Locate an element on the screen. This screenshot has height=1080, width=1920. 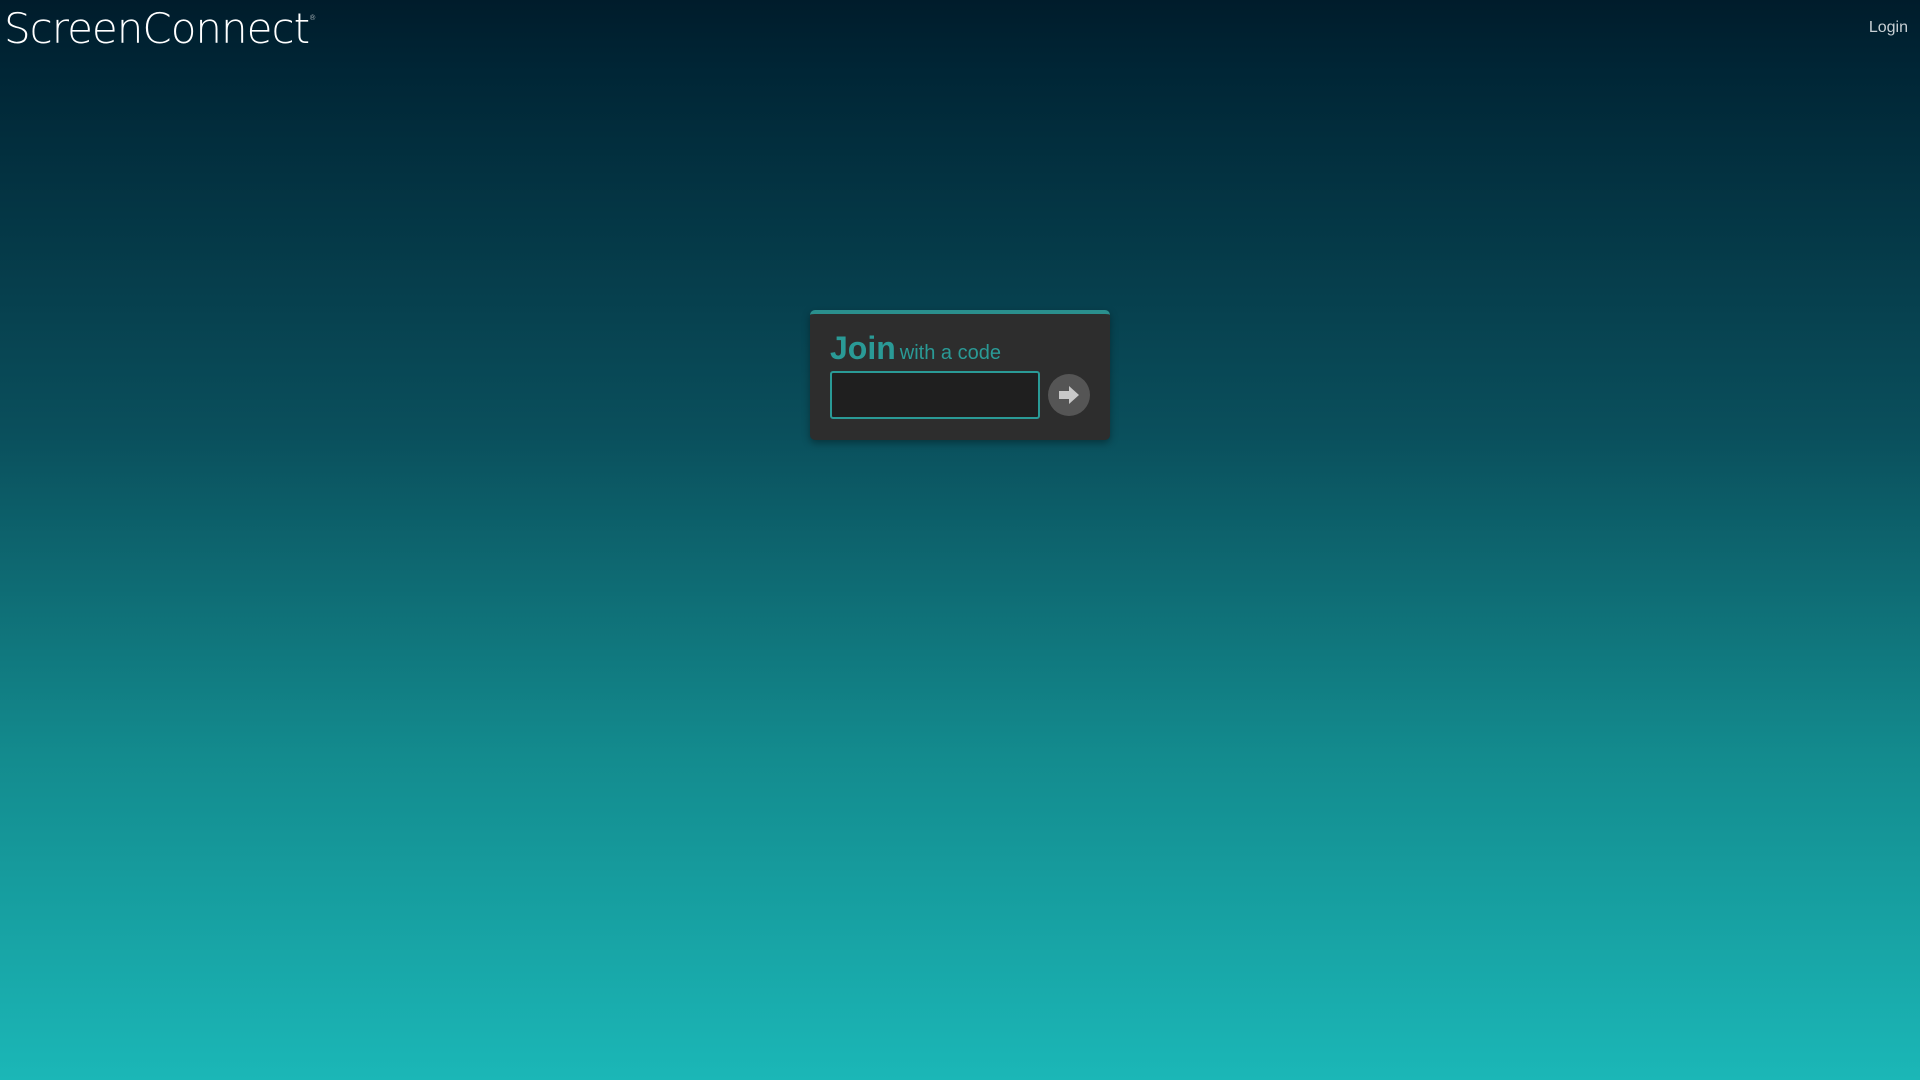
arrow-right-icon is located at coordinates (1069, 395).